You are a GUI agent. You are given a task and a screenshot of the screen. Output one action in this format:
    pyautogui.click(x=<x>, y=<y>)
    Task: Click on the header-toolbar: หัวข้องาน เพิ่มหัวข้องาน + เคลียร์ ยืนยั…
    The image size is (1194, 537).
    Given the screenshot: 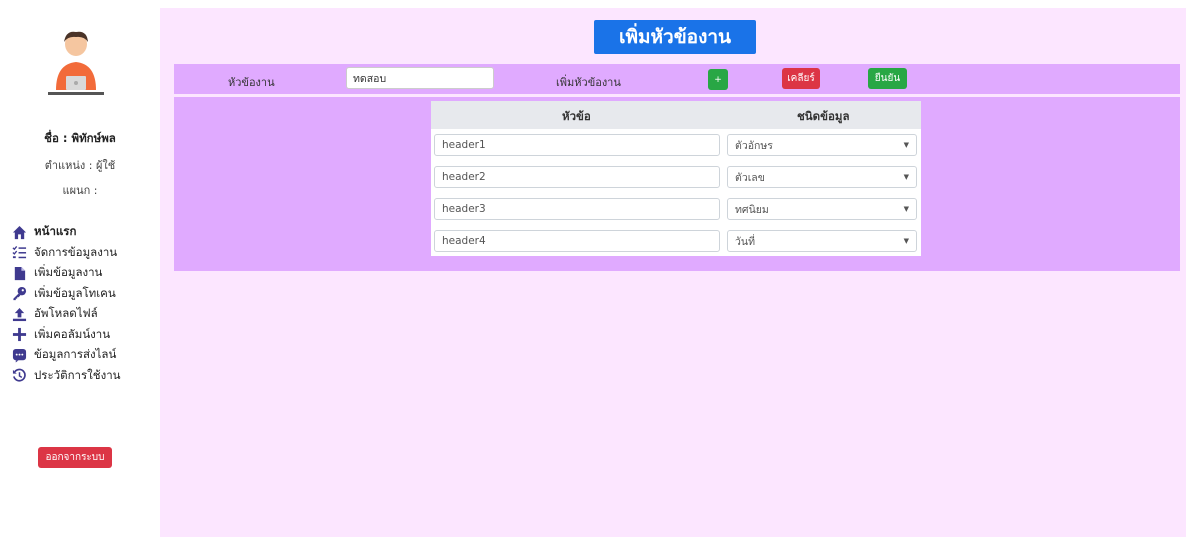 What is the action you would take?
    pyautogui.click(x=677, y=79)
    